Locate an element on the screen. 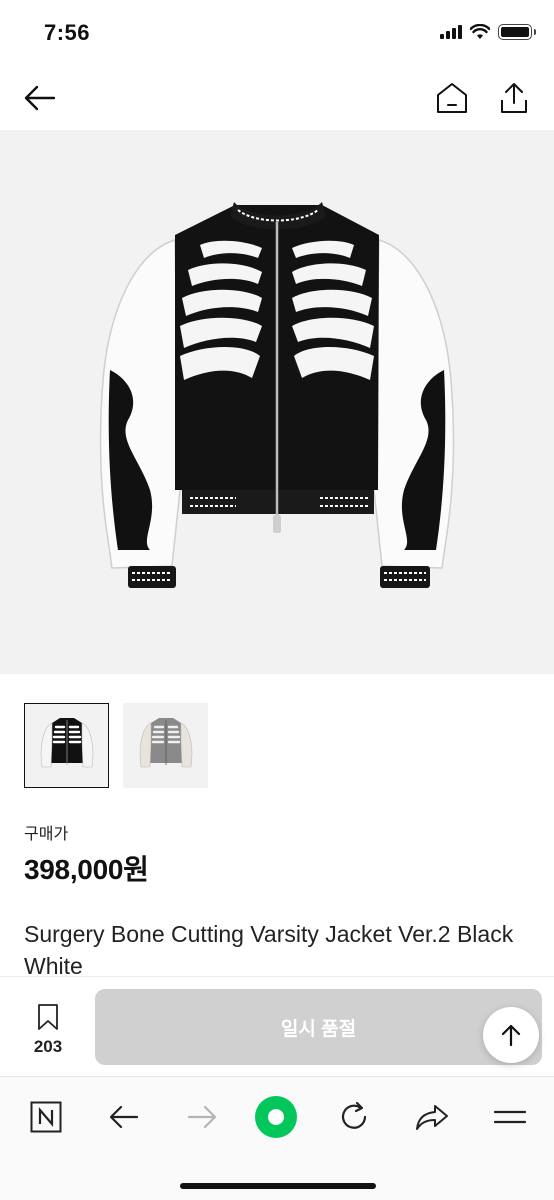  soldout-button: 일시 품절 is located at coordinates (318, 1027).